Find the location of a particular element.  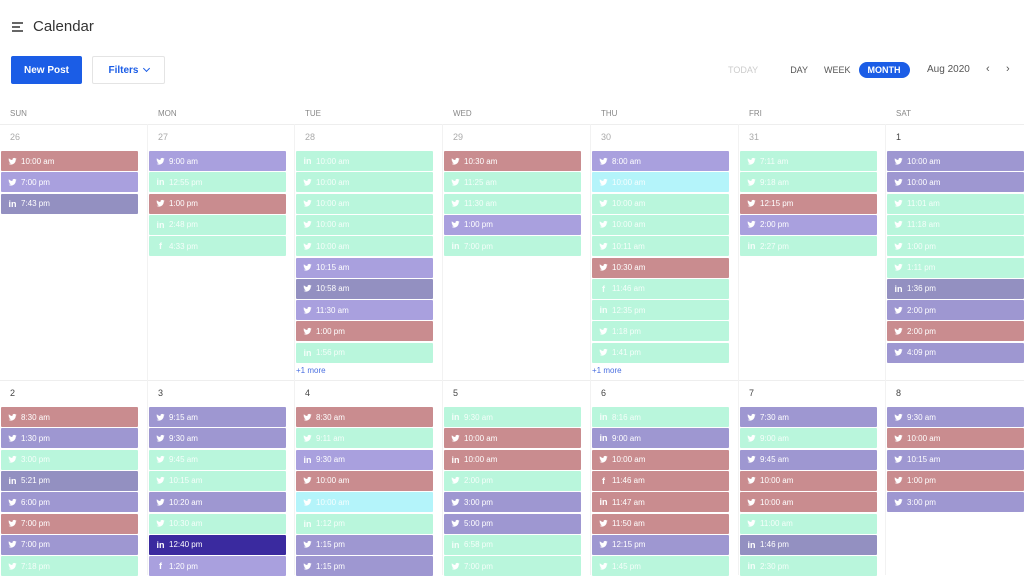

scheduled-post: 10:58 am is located at coordinates (364, 288).